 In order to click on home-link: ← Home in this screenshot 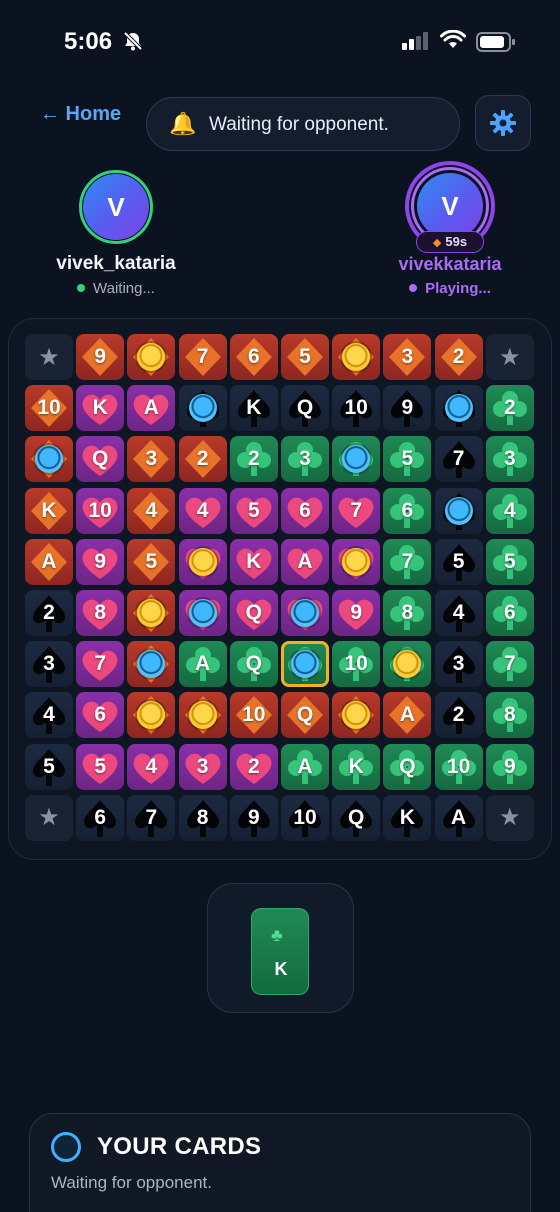, I will do `click(80, 114)`.